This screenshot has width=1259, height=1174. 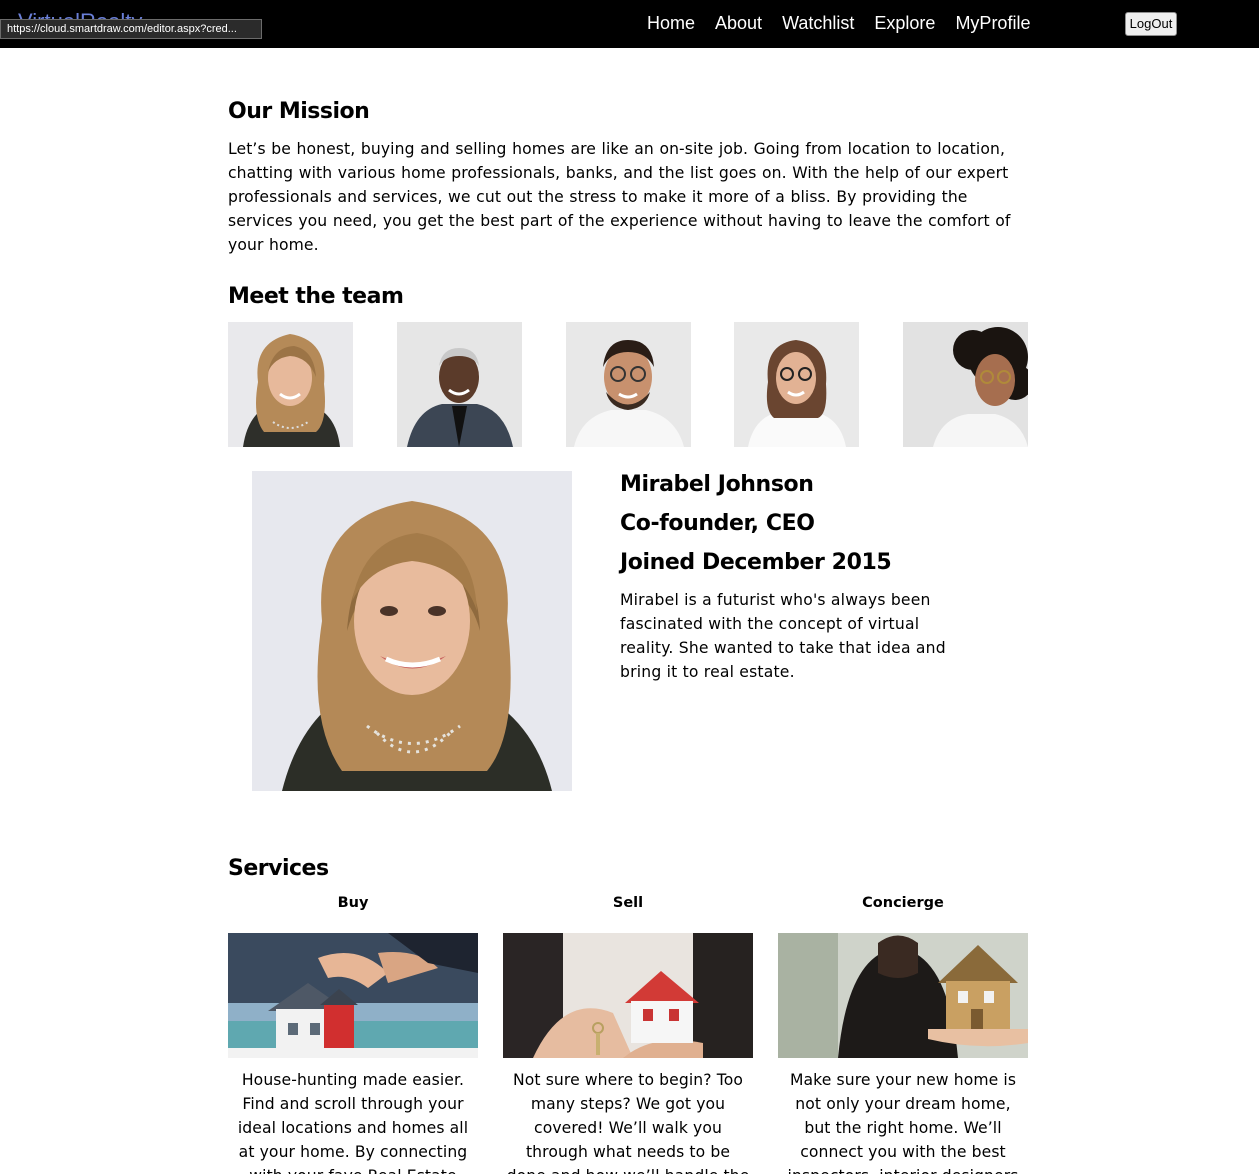 What do you see at coordinates (717, 484) in the screenshot?
I see `member-name: Mirabel Johnson` at bounding box center [717, 484].